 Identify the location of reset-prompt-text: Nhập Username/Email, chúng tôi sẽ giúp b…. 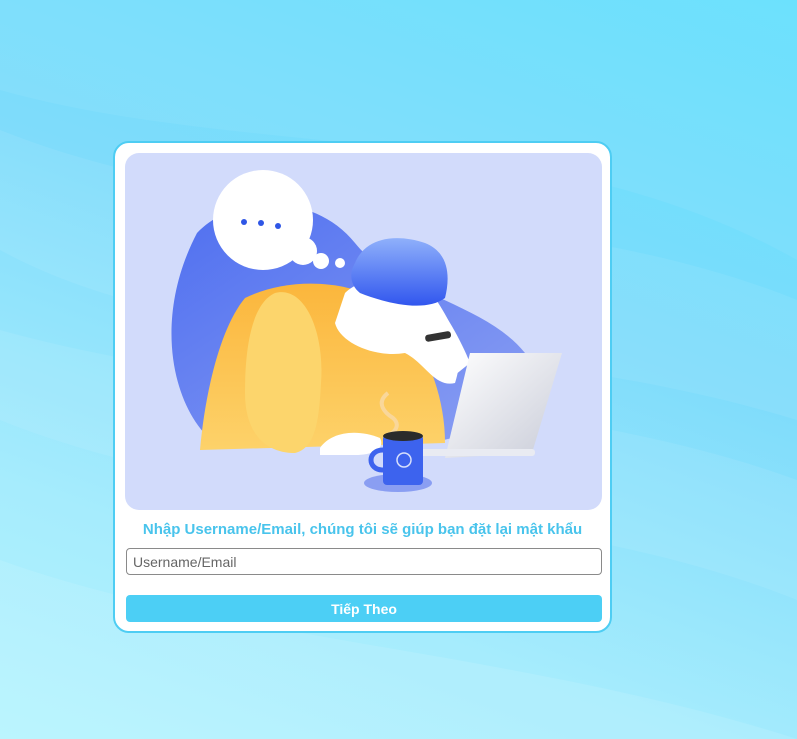
(362, 529).